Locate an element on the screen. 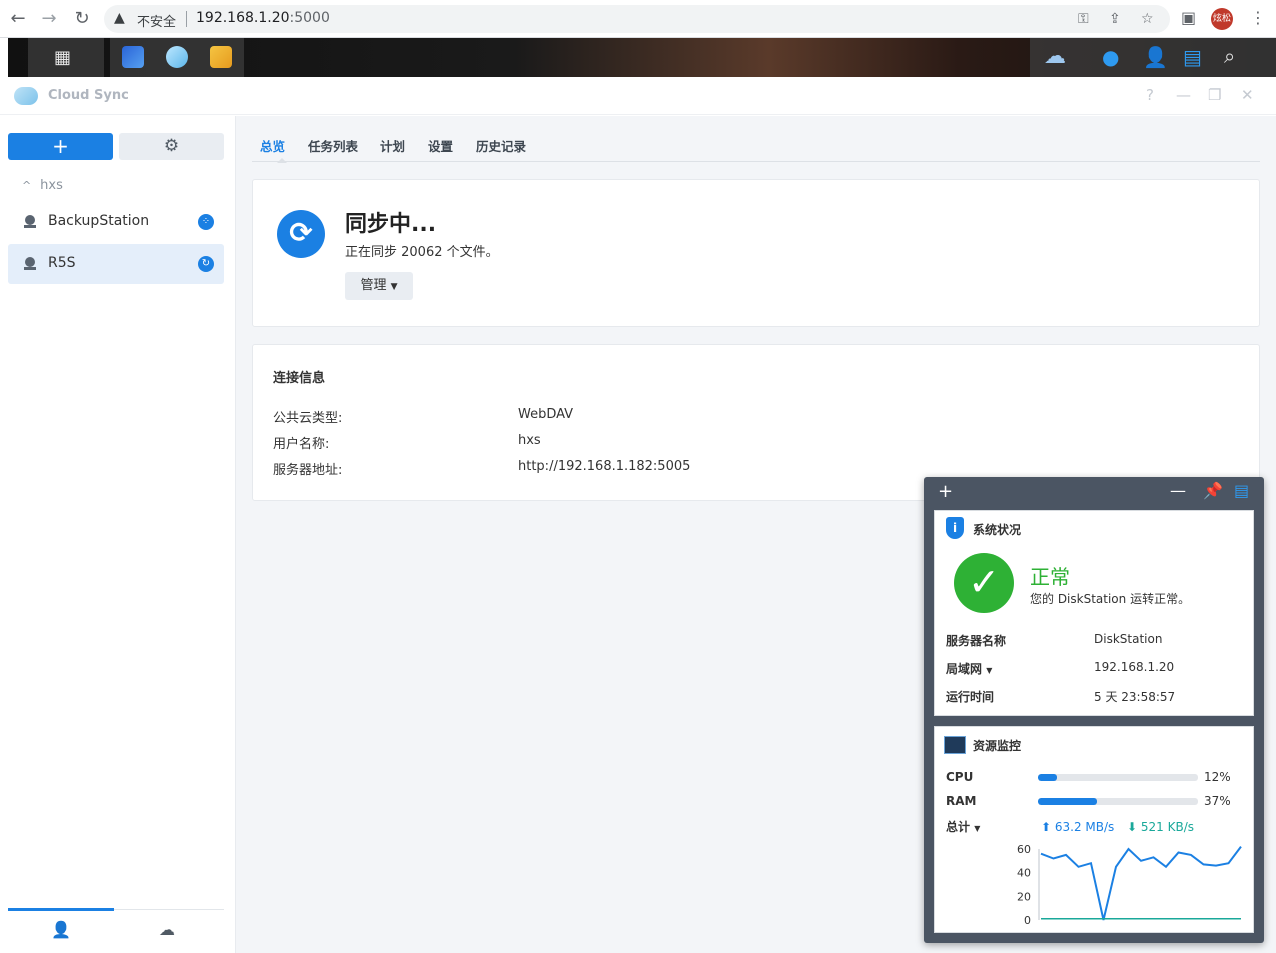  tab-task-list: 任务列表 is located at coordinates (333, 145).